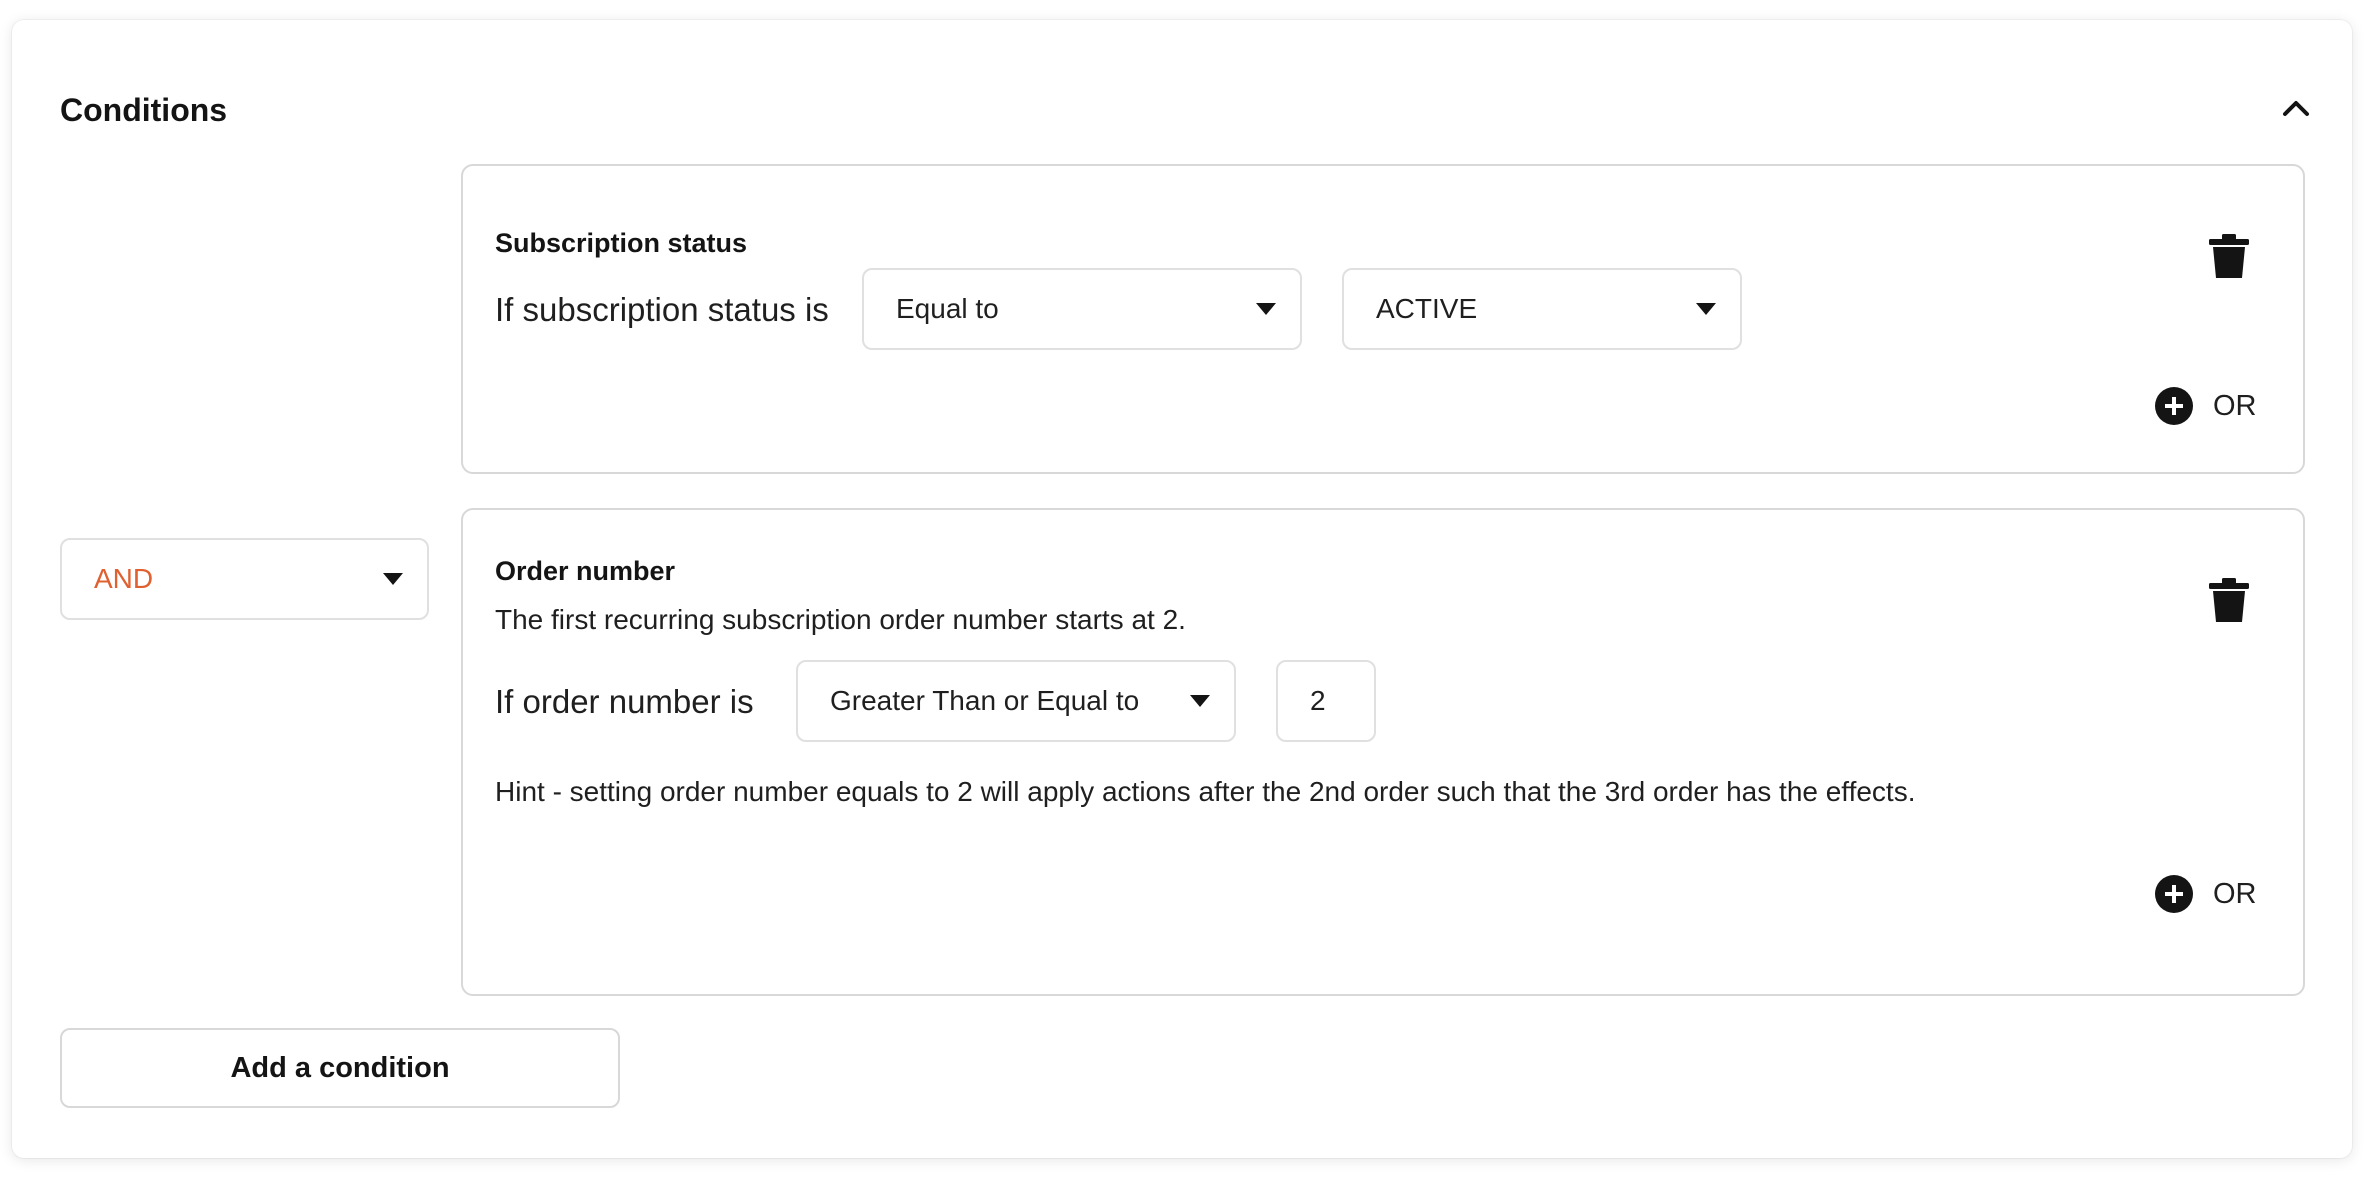 The width and height of the screenshot is (2364, 1178). I want to click on value-select-value: ACTIVE, so click(1427, 308).